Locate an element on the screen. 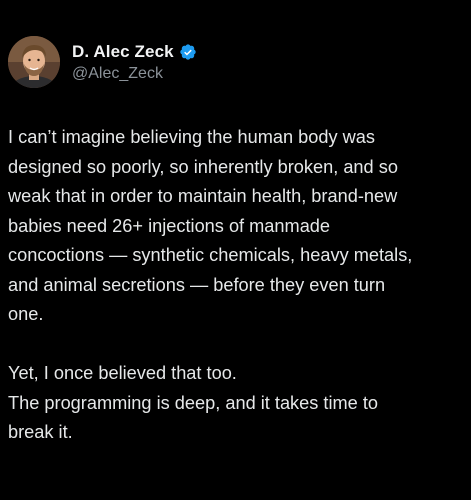 The width and height of the screenshot is (471, 500). author-names: D. Alec Zeck @Alec_Zeck is located at coordinates (134, 62).